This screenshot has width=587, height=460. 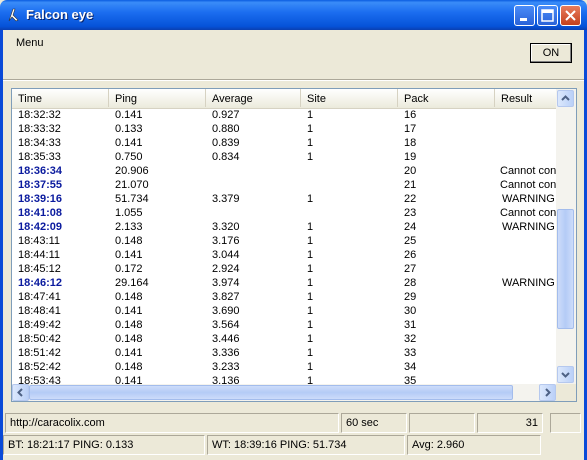 What do you see at coordinates (565, 98) in the screenshot?
I see `scroll-up-button` at bounding box center [565, 98].